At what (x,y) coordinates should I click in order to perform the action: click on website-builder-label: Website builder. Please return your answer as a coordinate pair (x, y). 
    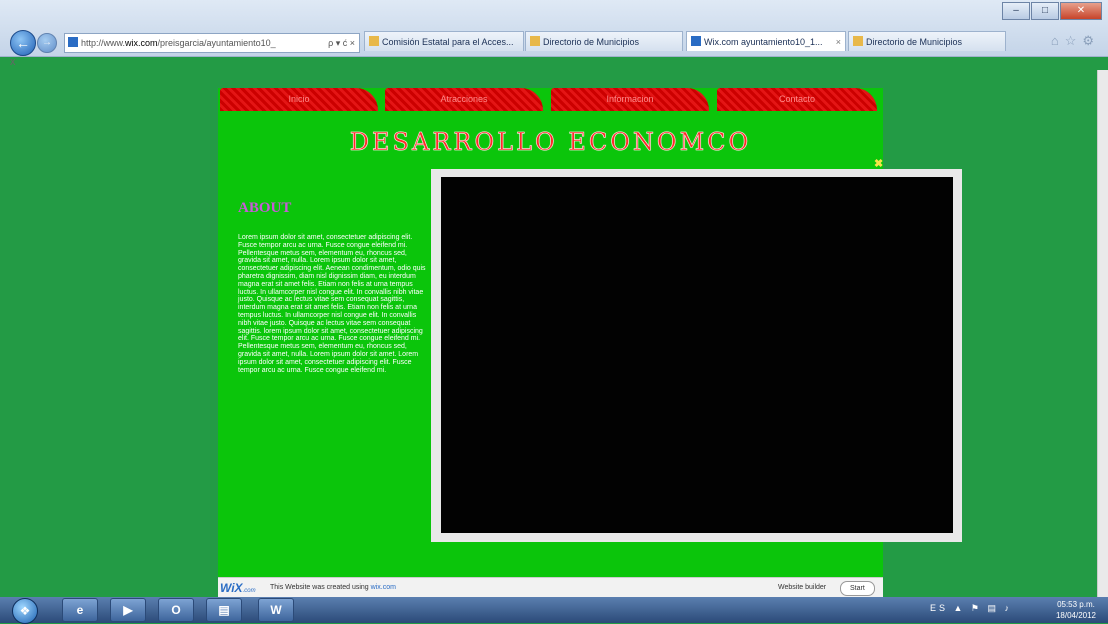
    Looking at the image, I should click on (802, 587).